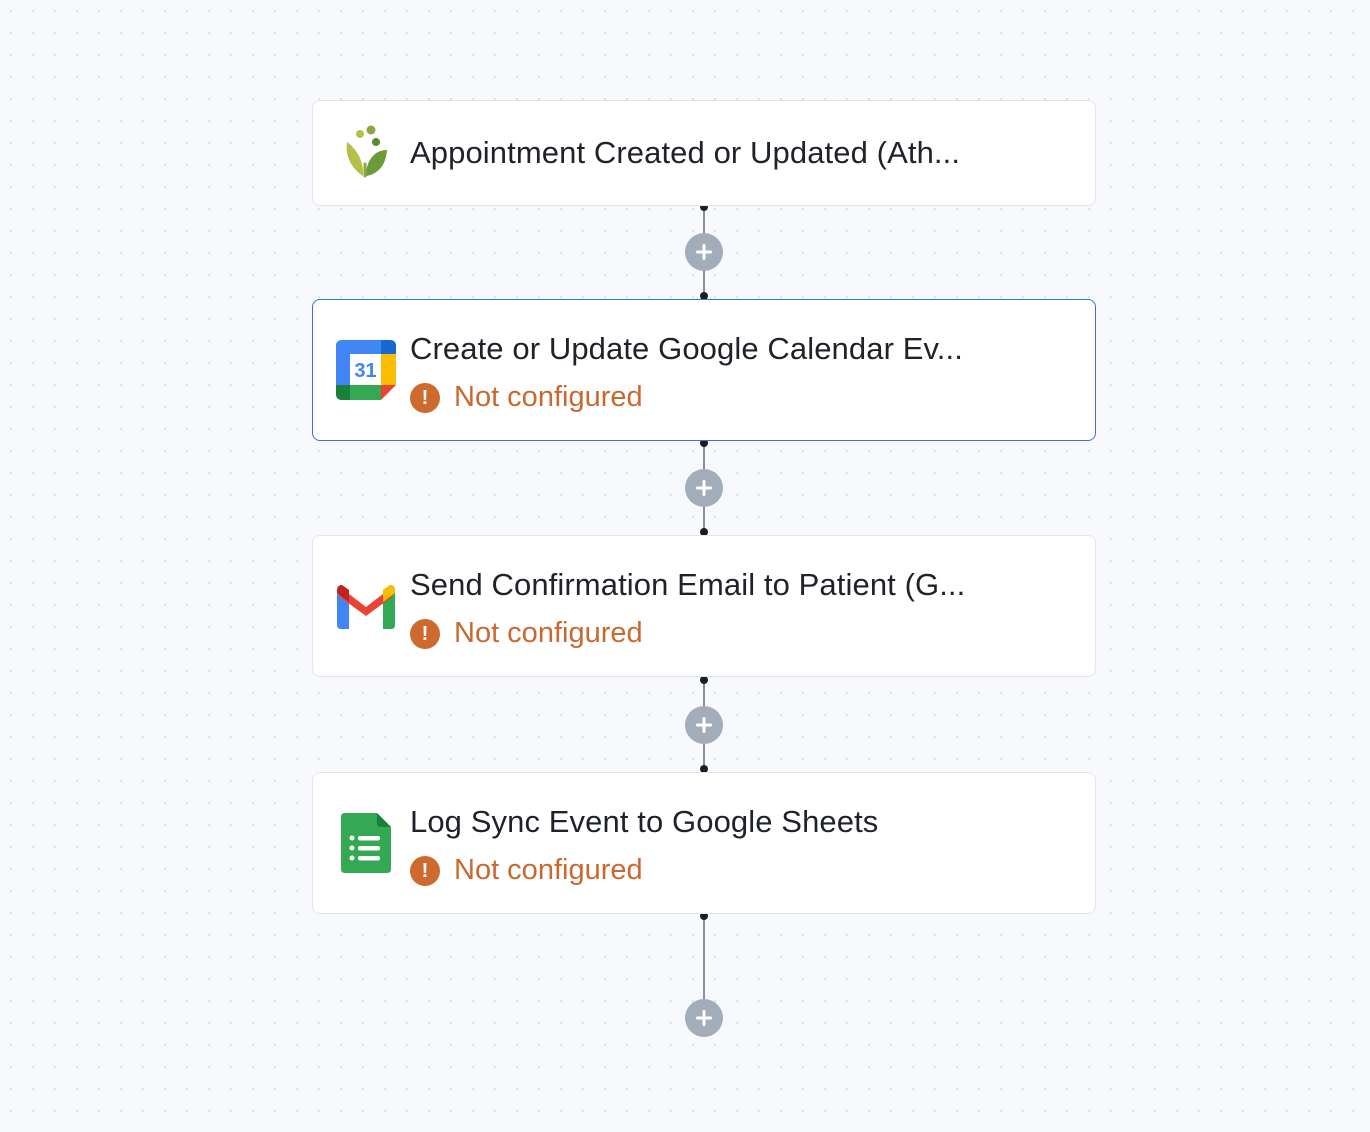  I want to click on google-calendar-icon: 31, so click(366, 370).